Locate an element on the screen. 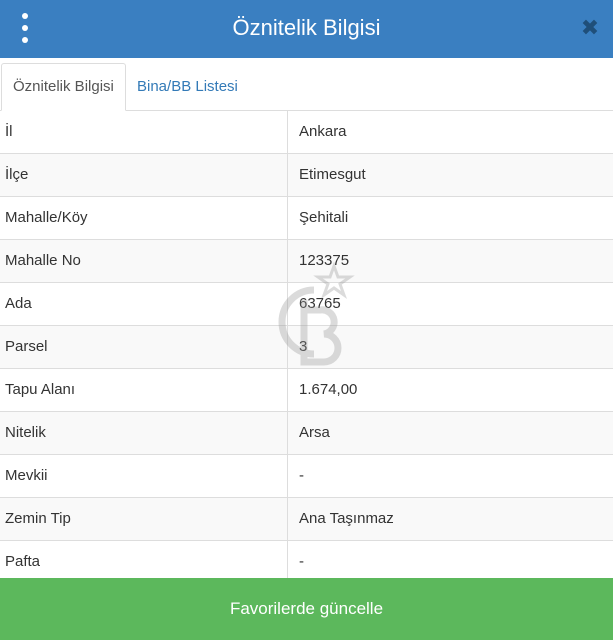 The image size is (613, 640). table-row: Nitelik Arsa is located at coordinates (306, 432).